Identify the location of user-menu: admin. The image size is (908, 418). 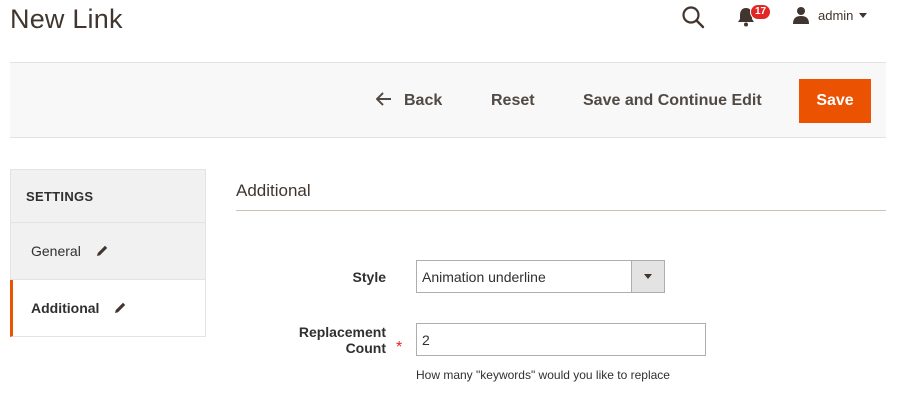
(830, 15).